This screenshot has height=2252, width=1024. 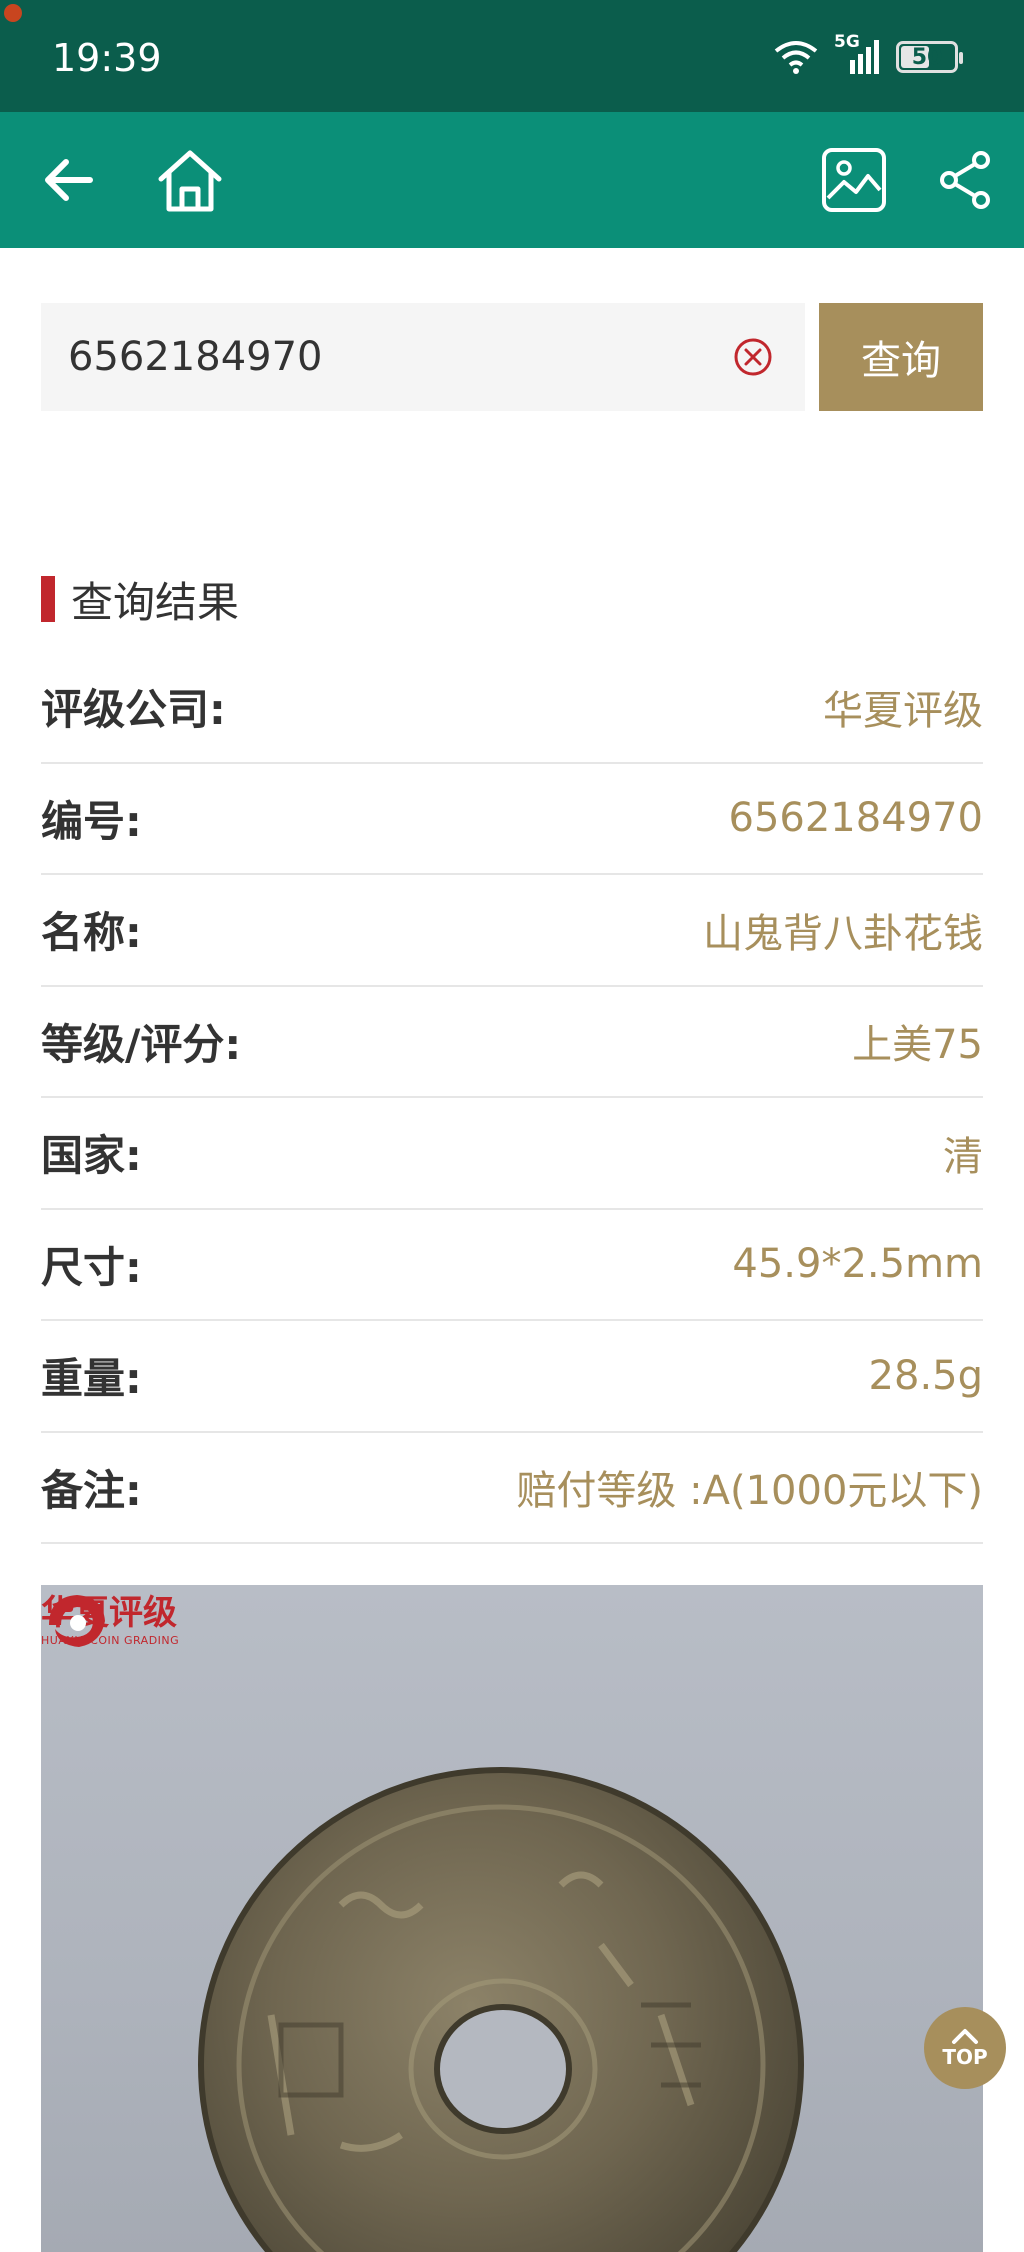 I want to click on search-row: 查询, so click(x=512, y=357).